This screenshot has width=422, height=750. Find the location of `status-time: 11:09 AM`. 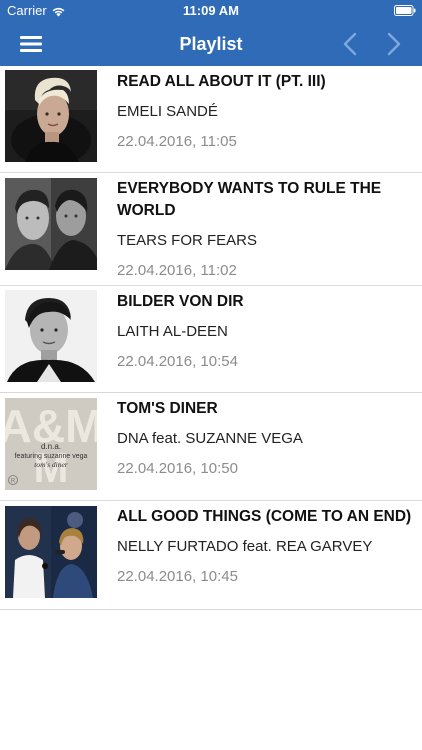

status-time: 11:09 AM is located at coordinates (211, 10).